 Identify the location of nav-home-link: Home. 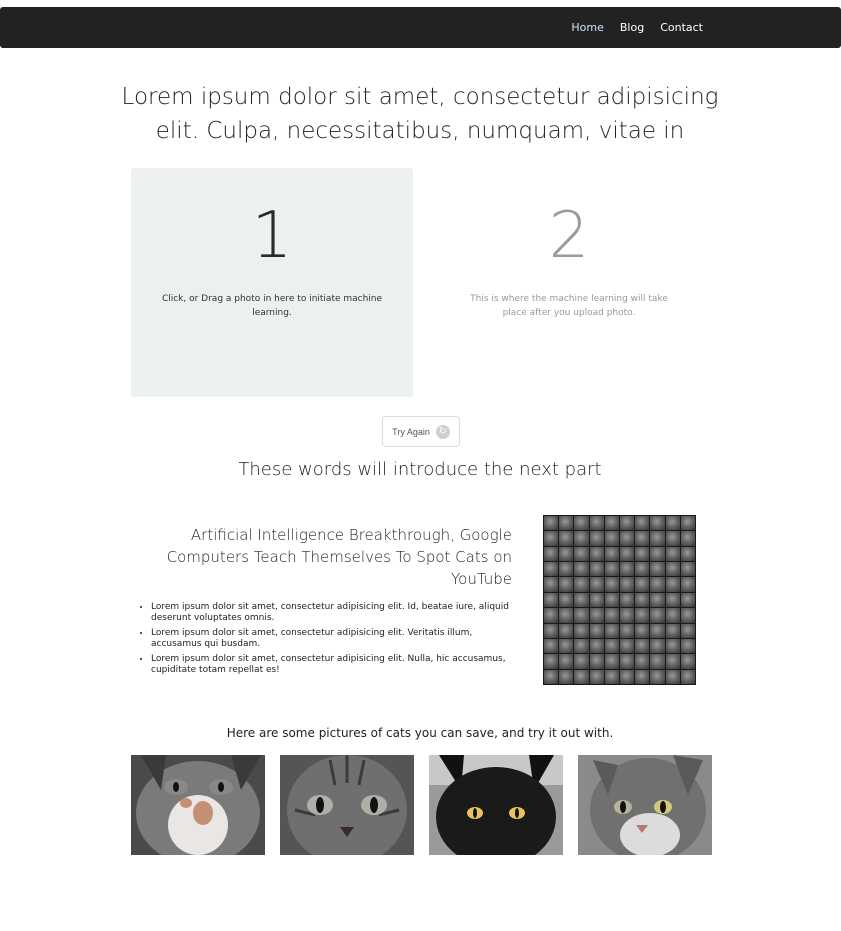
(587, 27).